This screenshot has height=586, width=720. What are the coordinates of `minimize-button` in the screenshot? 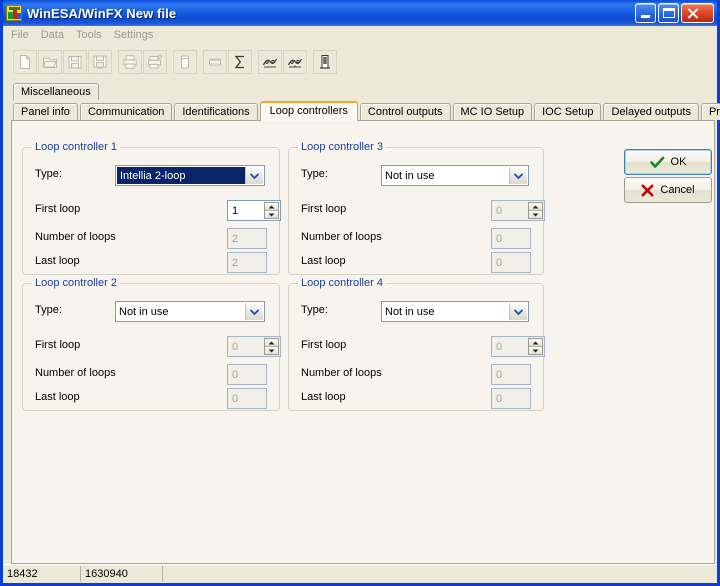 It's located at (645, 13).